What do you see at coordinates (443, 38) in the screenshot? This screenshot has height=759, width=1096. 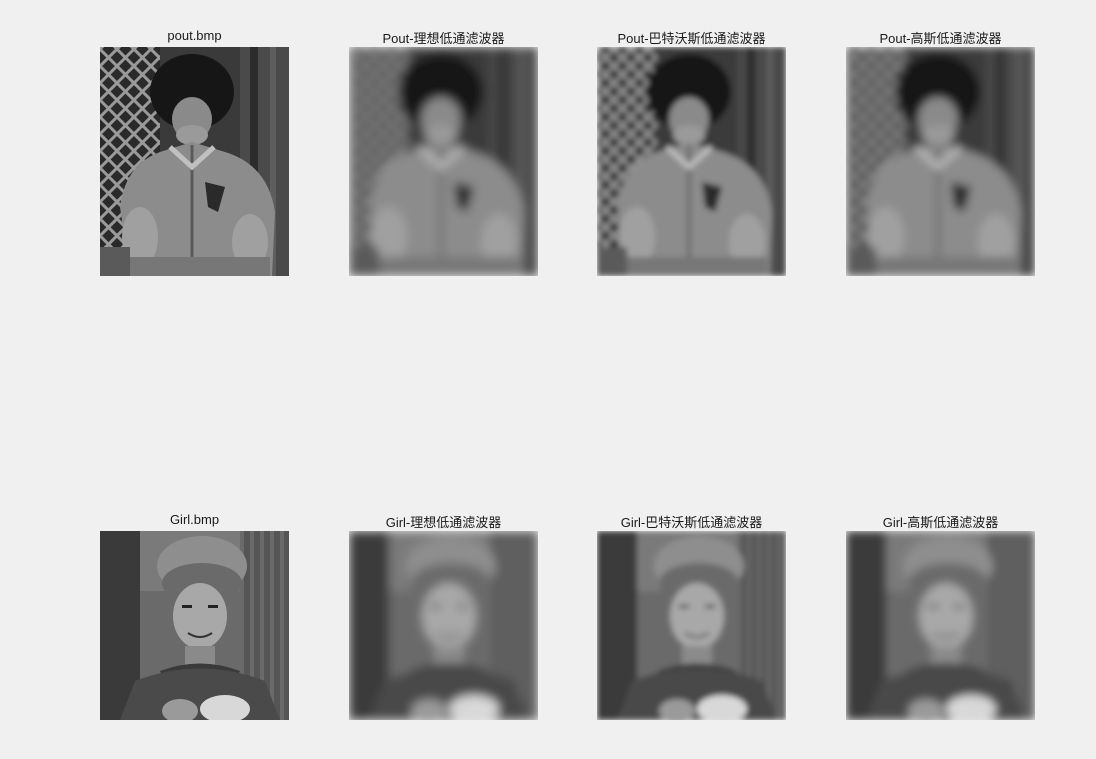 I see `subplot-title: Pout-理想低通滤波器` at bounding box center [443, 38].